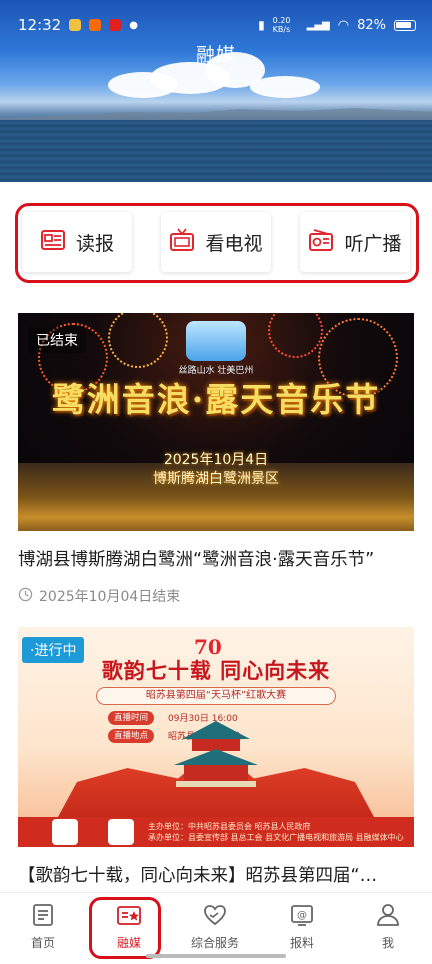  I want to click on temple-icon, so click(216, 754).